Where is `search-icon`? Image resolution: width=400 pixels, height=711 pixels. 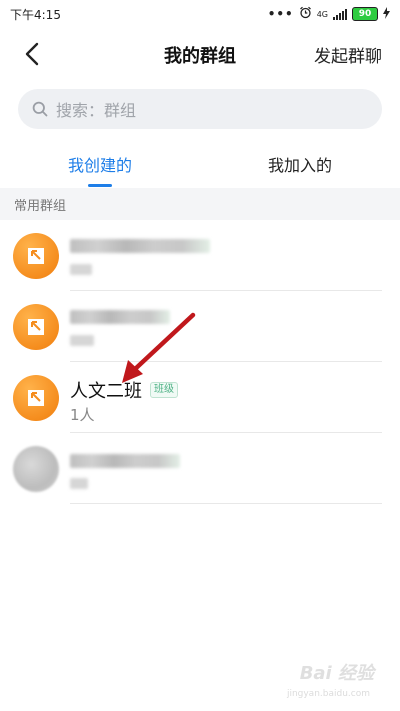
search-icon is located at coordinates (40, 109).